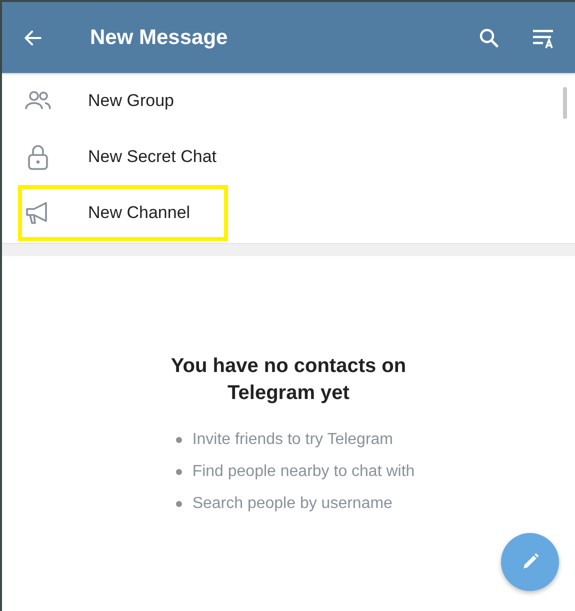 Image resolution: width=575 pixels, height=611 pixels. What do you see at coordinates (292, 440) in the screenshot?
I see `tip-text: Invite friends to try Telegram` at bounding box center [292, 440].